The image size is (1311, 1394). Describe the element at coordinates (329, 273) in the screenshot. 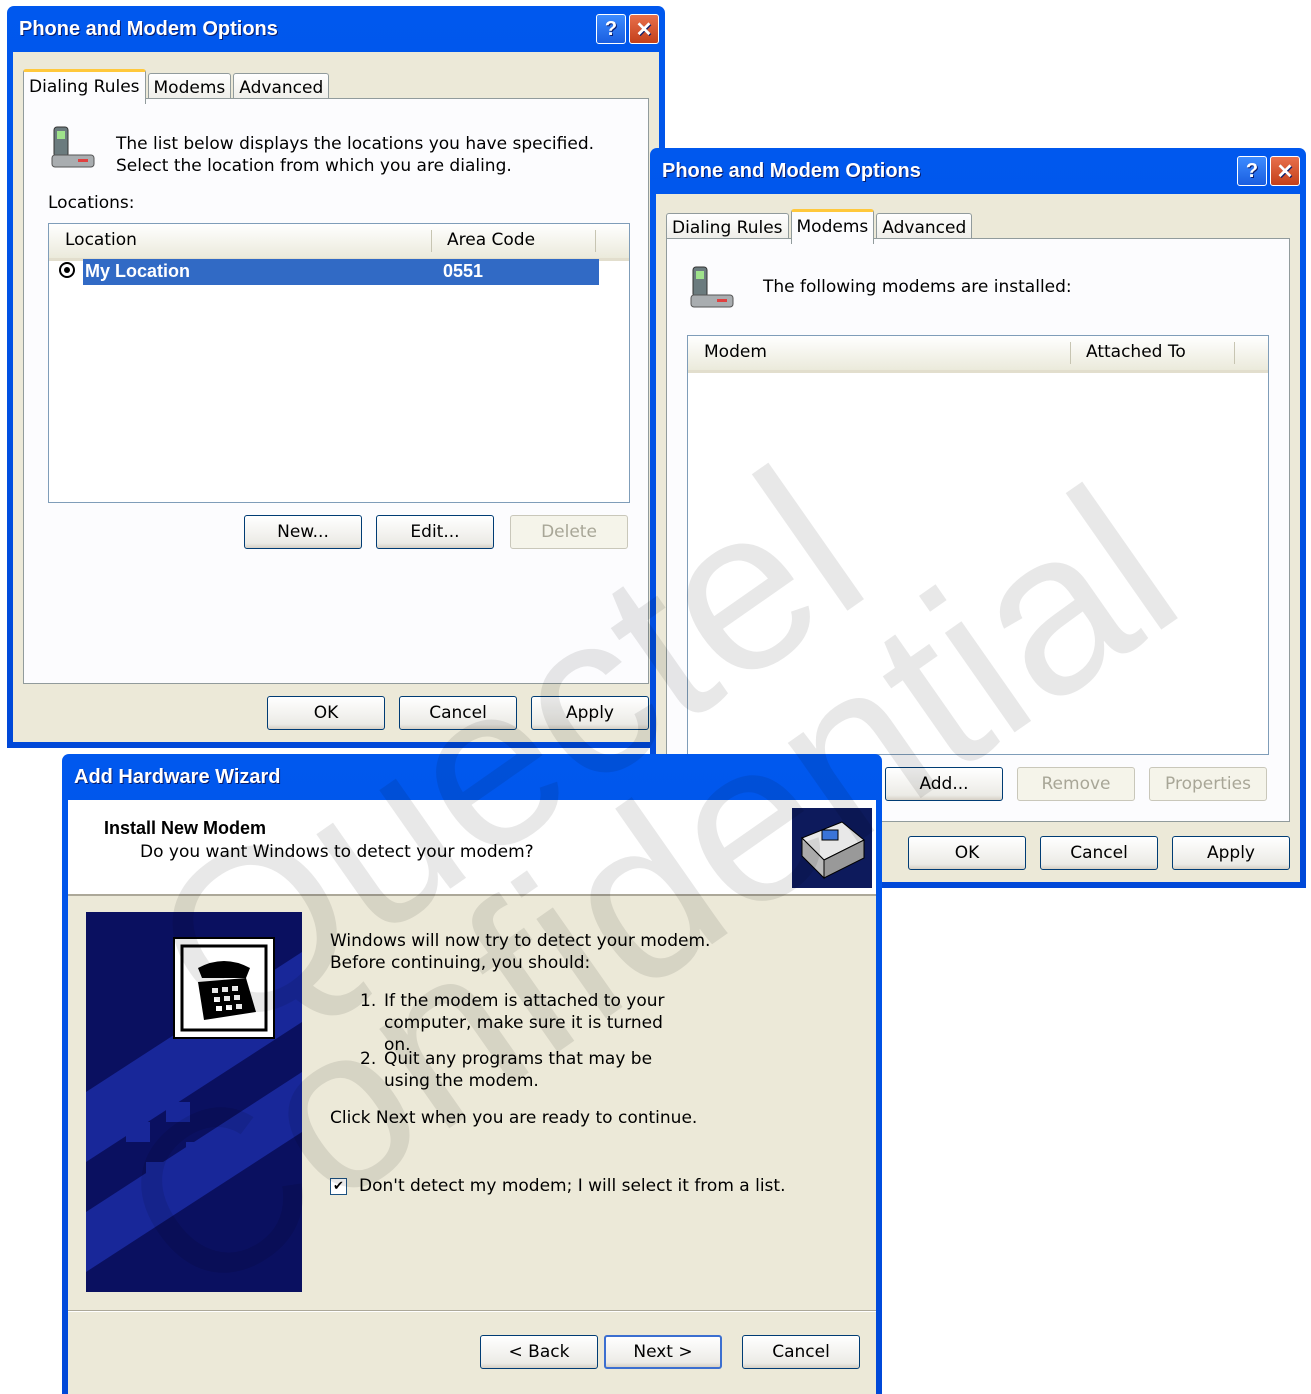

I see `list-row: My Location 0551` at that location.